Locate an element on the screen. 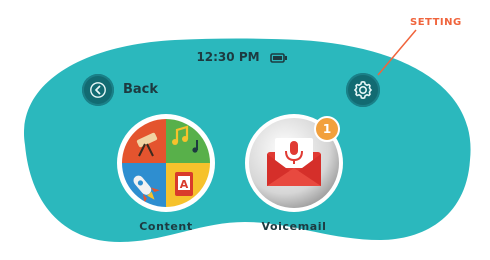  battery-icon is located at coordinates (278, 58).